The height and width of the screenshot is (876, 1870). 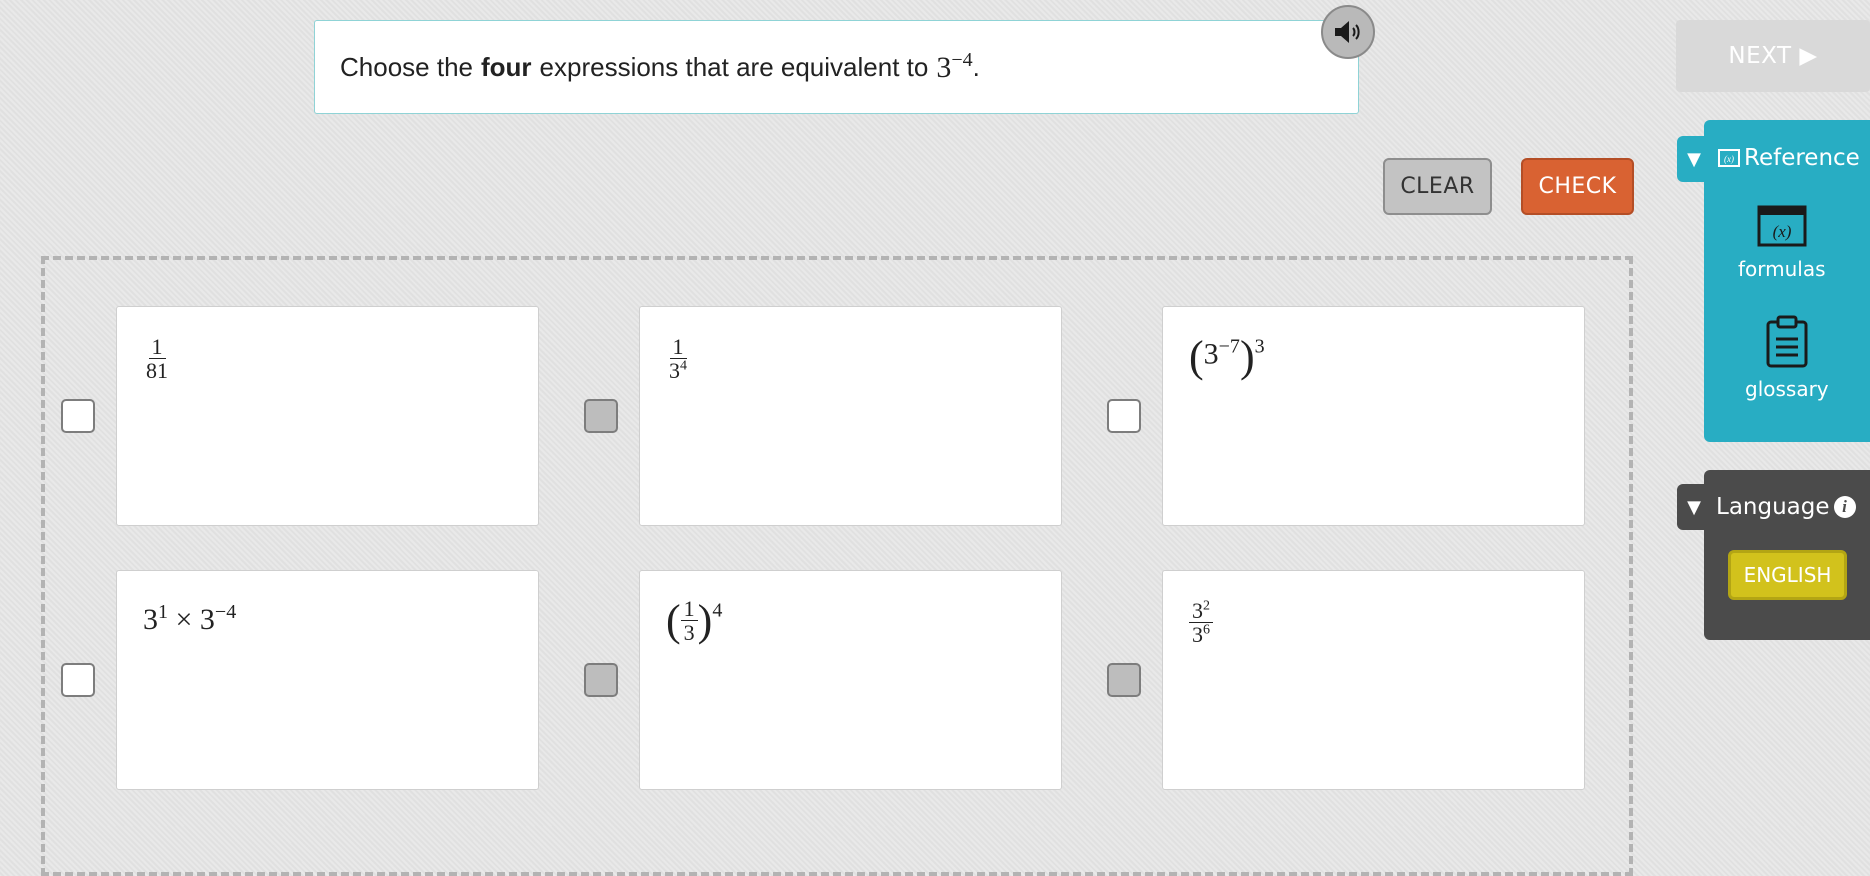 What do you see at coordinates (327, 680) in the screenshot?
I see `option-4-card: 31 × 3−4` at bounding box center [327, 680].